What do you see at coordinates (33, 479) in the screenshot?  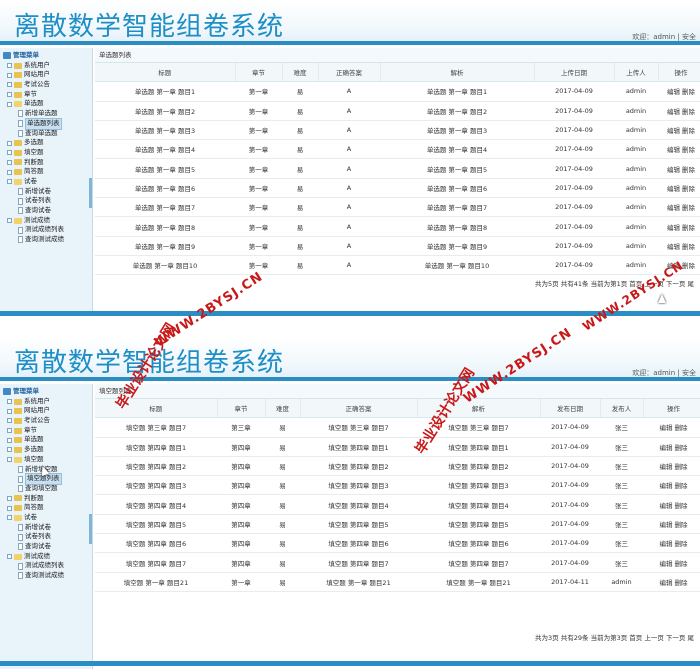 I see `sidebar-item: 填空题列表` at bounding box center [33, 479].